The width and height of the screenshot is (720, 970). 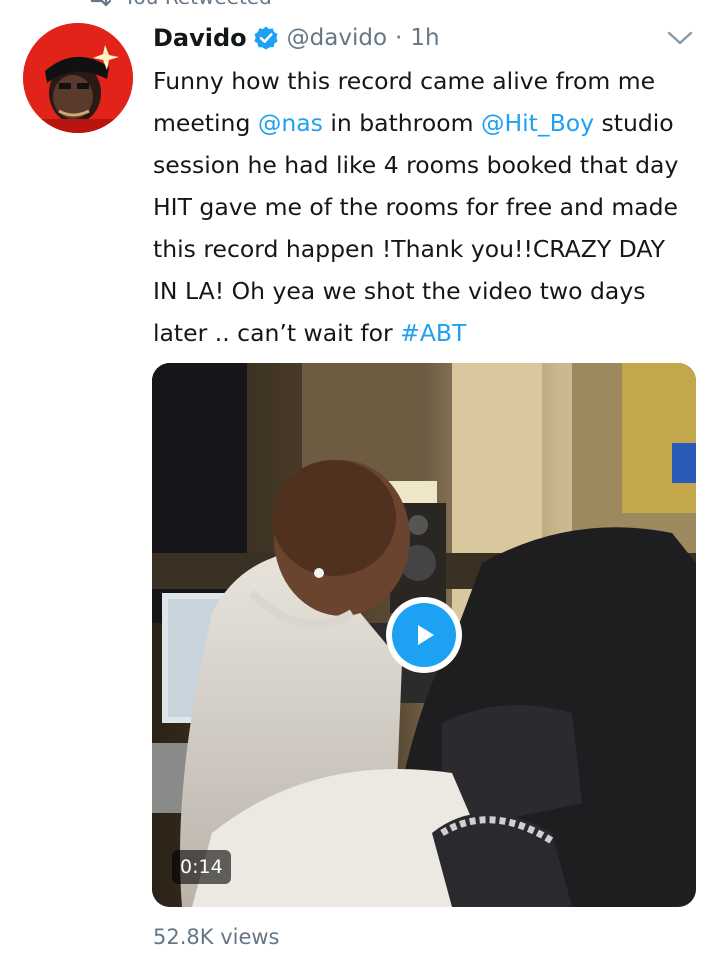 I want to click on retweet-context: You Retweeted, so click(x=178, y=4).